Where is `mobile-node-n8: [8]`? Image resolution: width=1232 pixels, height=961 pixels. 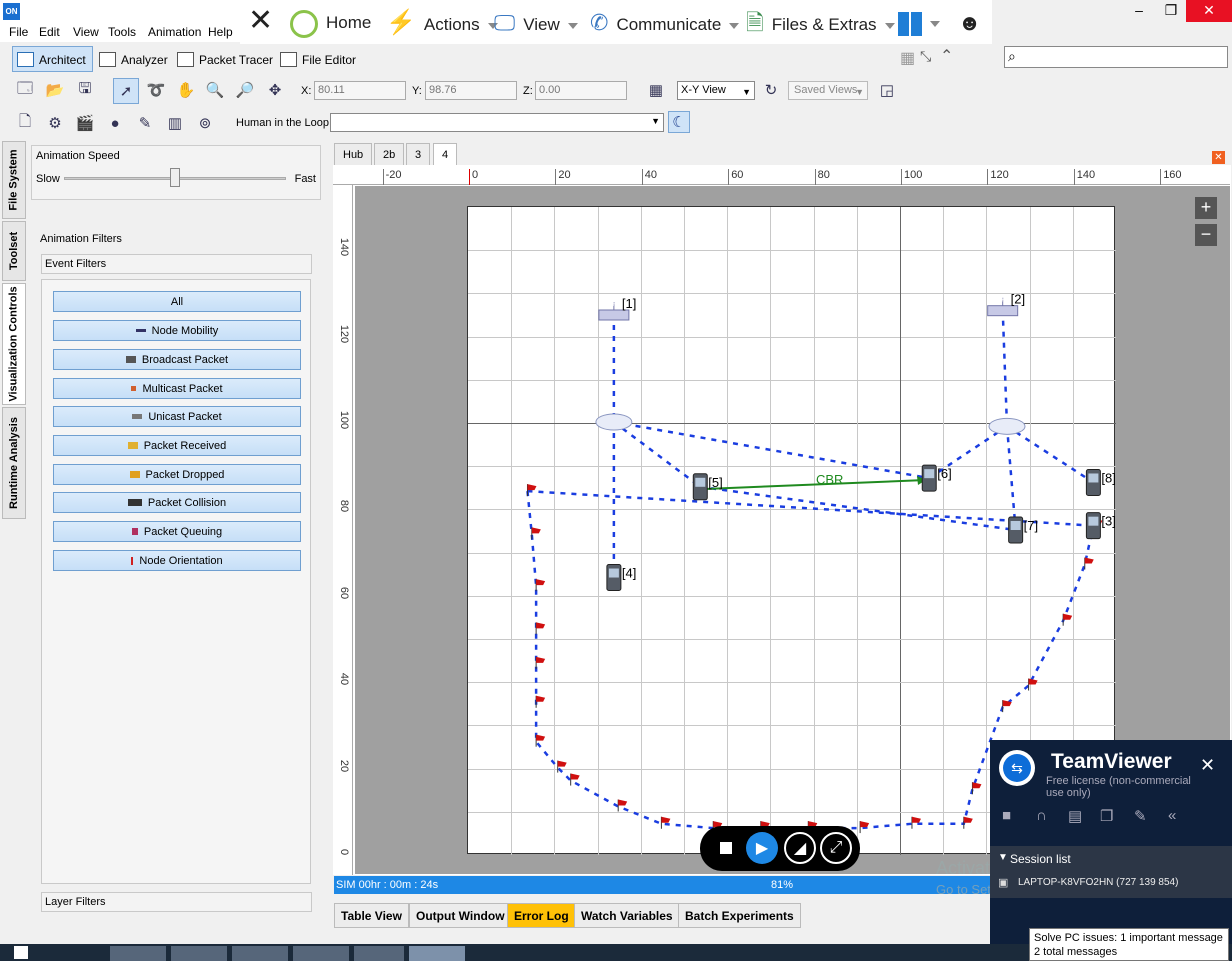 mobile-node-n8: [8] is located at coordinates (1100, 482).